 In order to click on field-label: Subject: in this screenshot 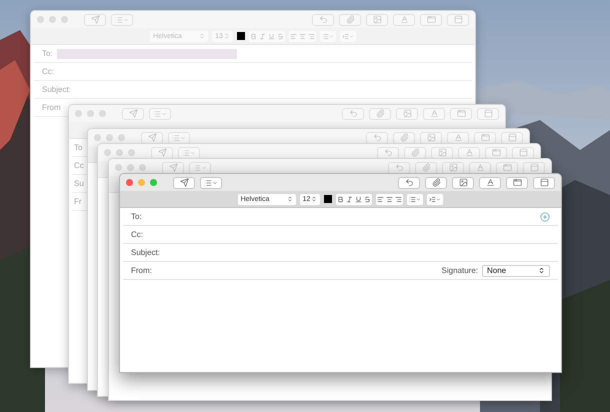, I will do `click(56, 90)`.